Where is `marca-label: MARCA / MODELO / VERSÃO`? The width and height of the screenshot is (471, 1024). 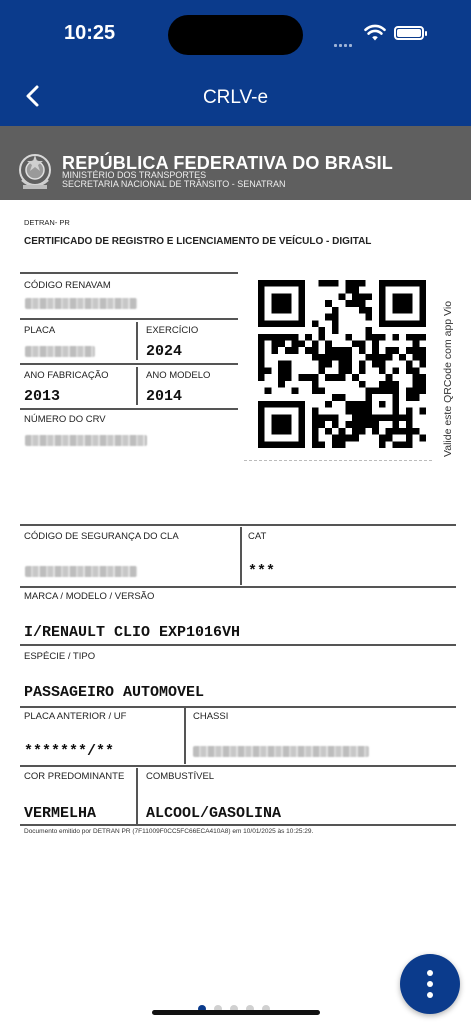 marca-label: MARCA / MODELO / VERSÃO is located at coordinates (89, 596).